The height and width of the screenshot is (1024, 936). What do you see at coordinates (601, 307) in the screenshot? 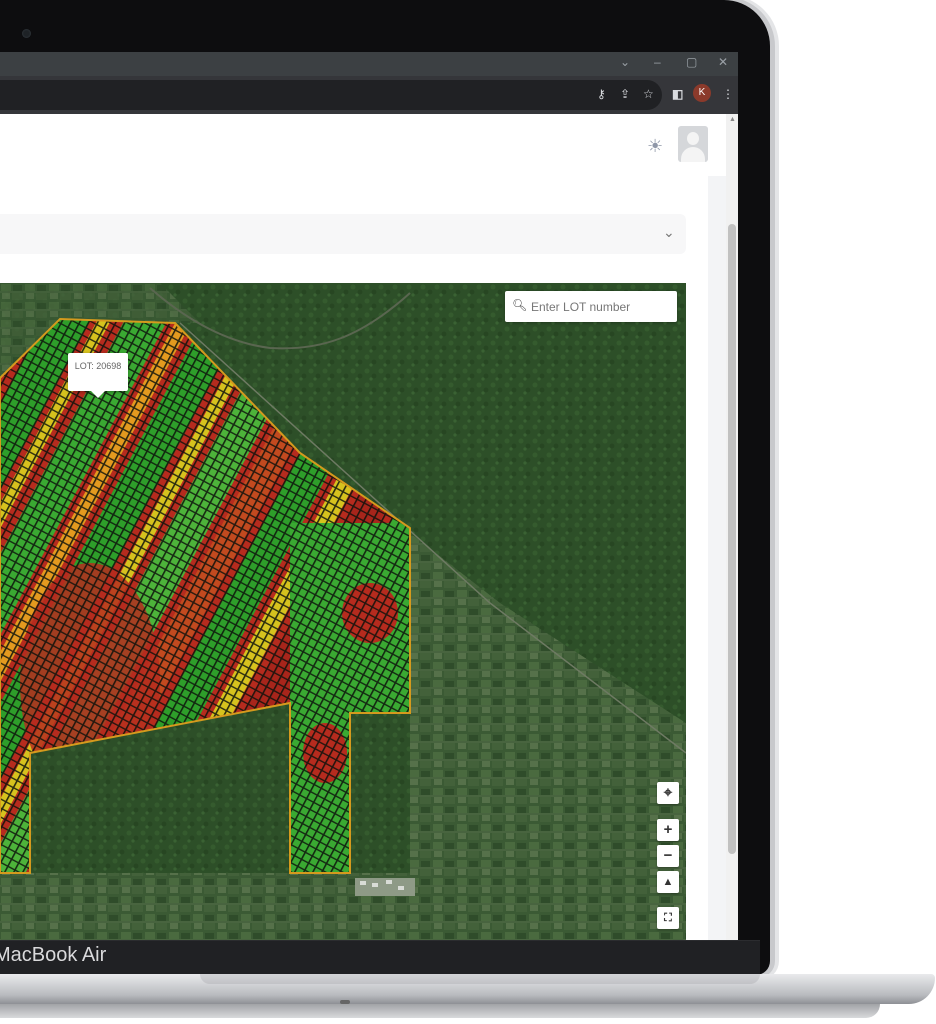
I see `lot-search-input` at bounding box center [601, 307].